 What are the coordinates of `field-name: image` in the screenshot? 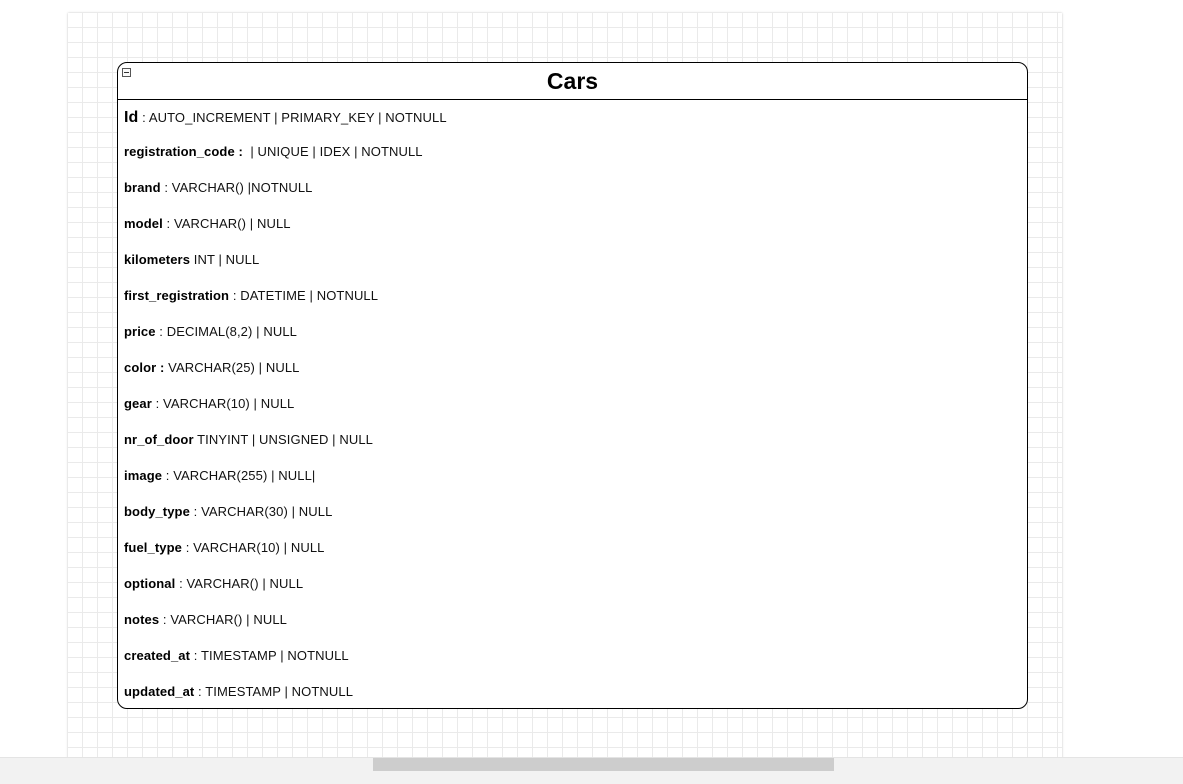 It's located at (143, 475).